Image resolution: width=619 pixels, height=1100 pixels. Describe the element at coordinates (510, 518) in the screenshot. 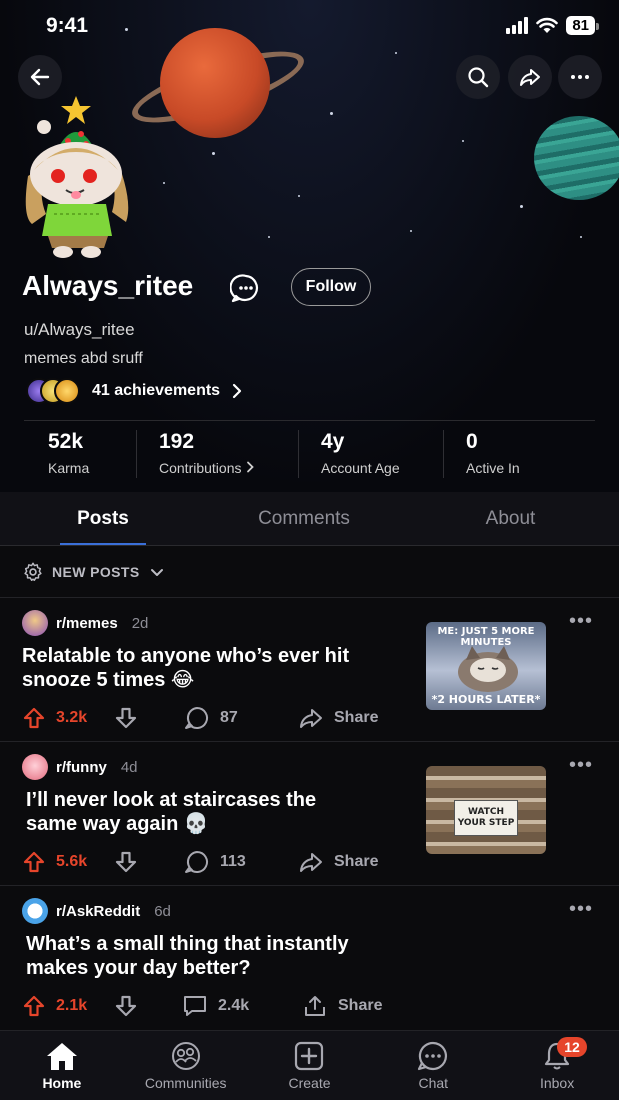

I see `tab-about: About` at that location.